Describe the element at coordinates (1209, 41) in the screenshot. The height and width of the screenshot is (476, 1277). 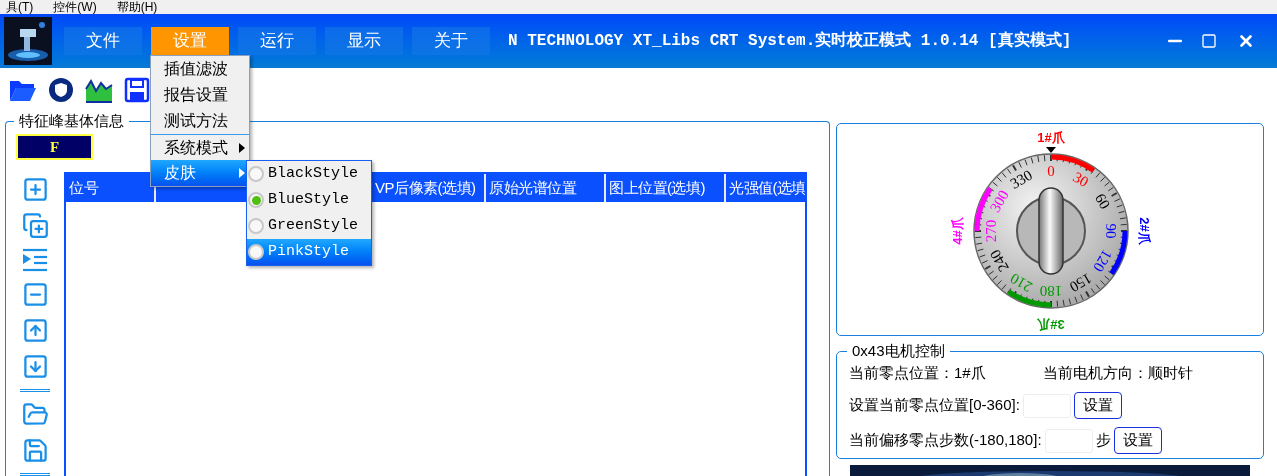
I see `maximize-icon` at that location.